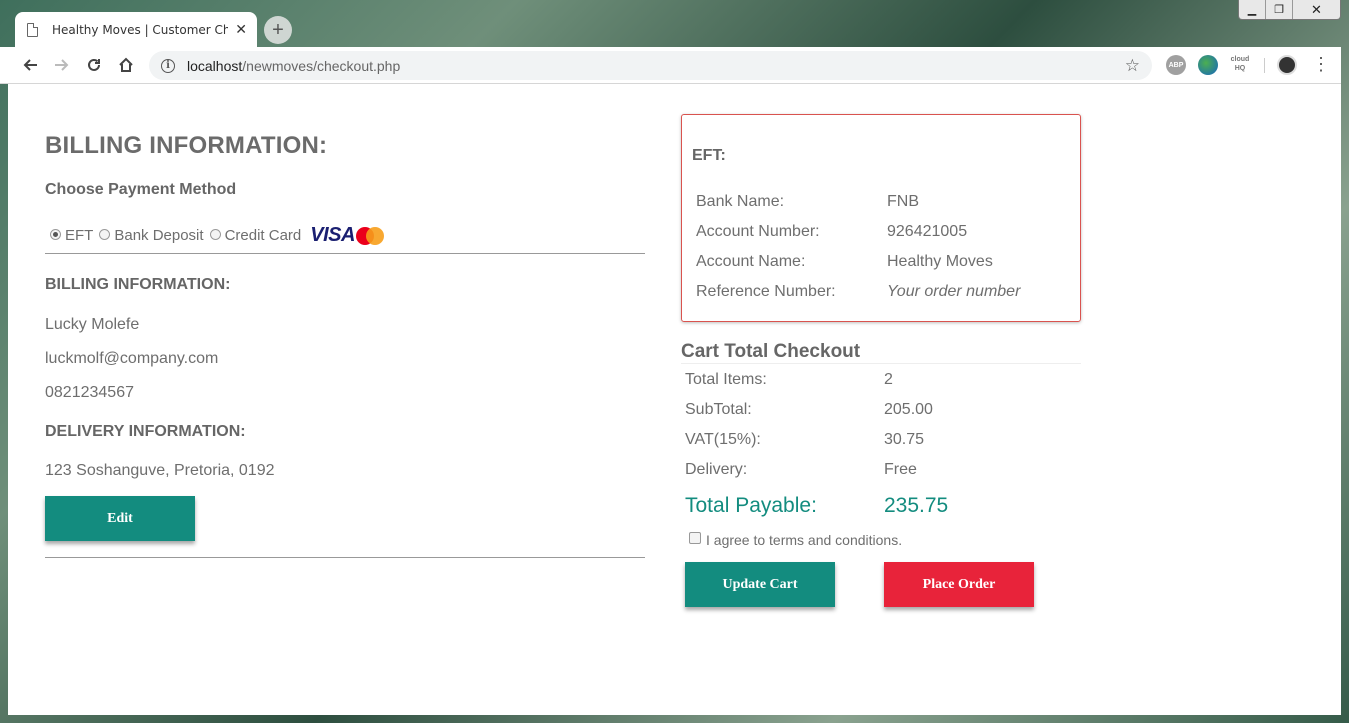 The width and height of the screenshot is (1349, 723). I want to click on bookmark-star-icon: ☆, so click(1132, 66).